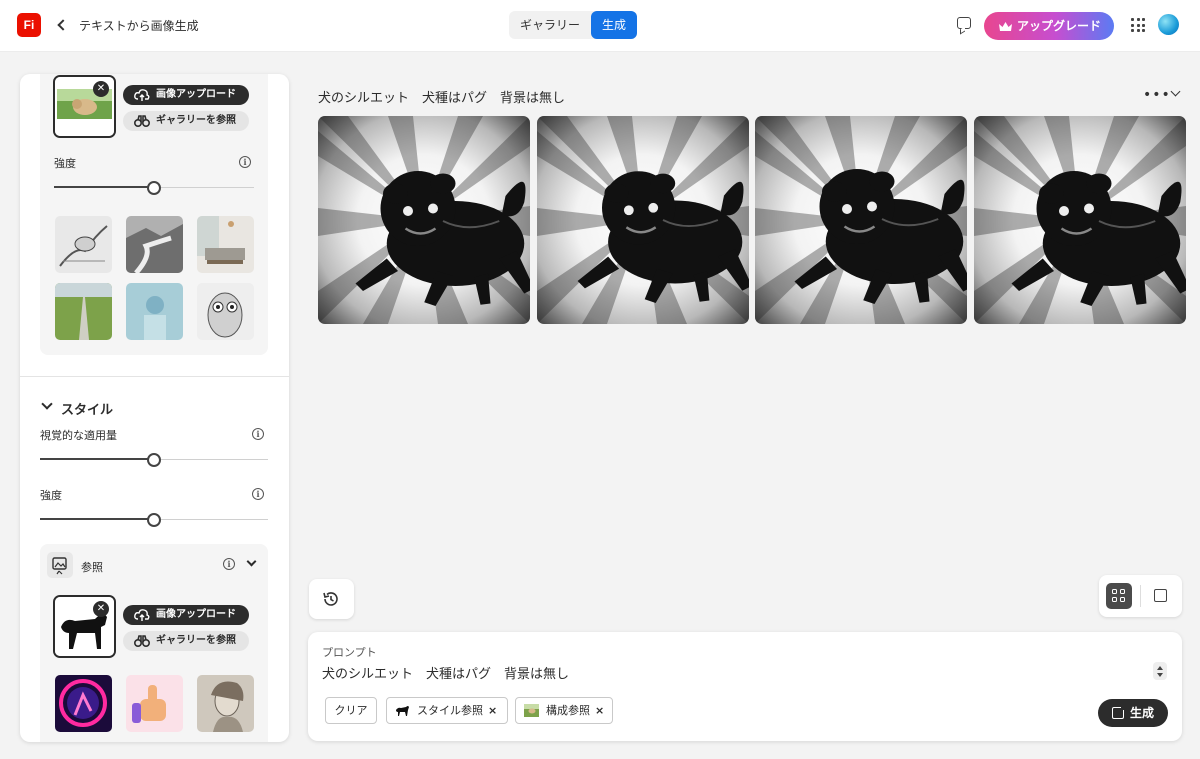 This screenshot has height=759, width=1200. Describe the element at coordinates (1119, 711) in the screenshot. I see `generate-icon` at that location.